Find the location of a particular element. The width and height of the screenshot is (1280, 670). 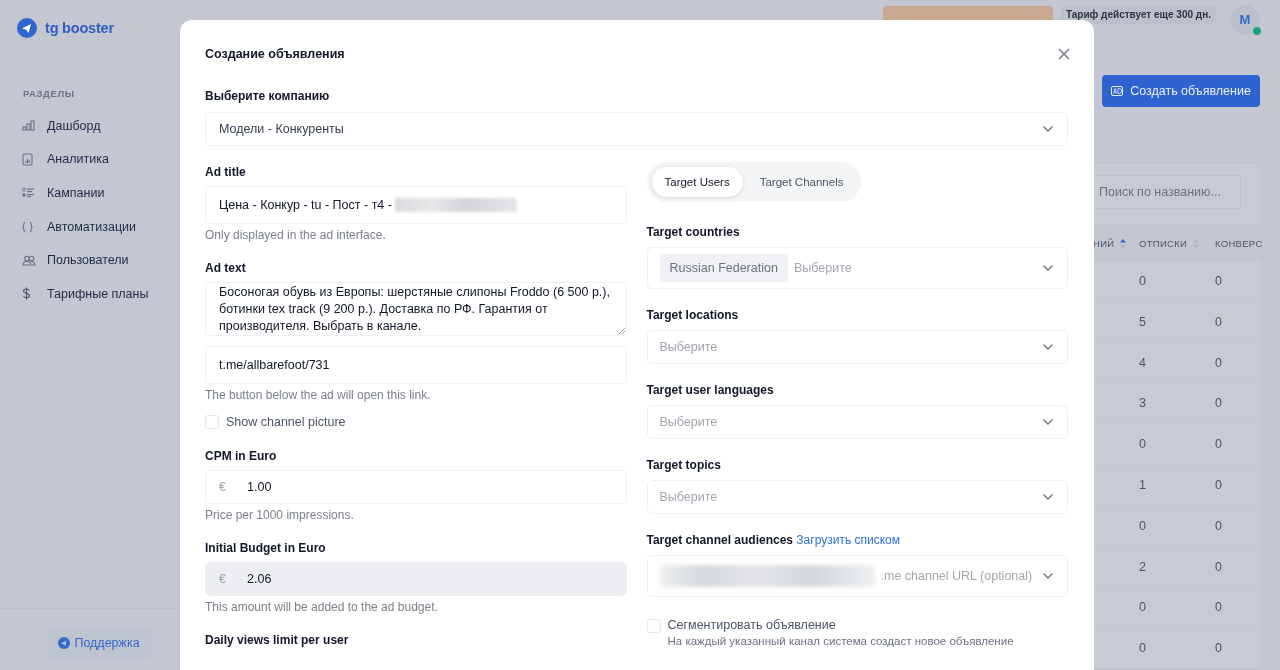

field-label: CPM in Euro is located at coordinates (241, 456).